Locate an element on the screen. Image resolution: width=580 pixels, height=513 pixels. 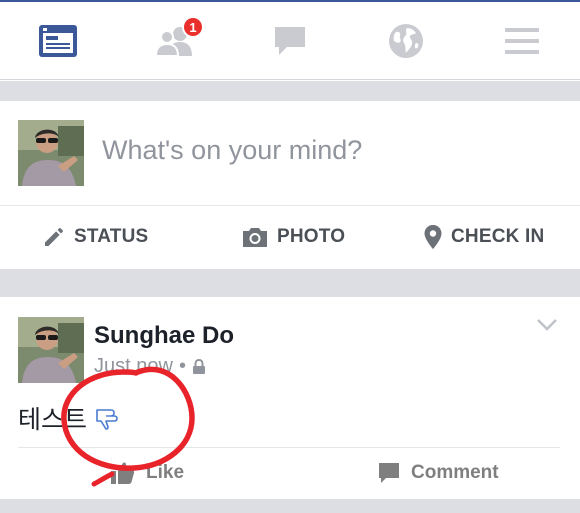
lock-icon is located at coordinates (198, 366).